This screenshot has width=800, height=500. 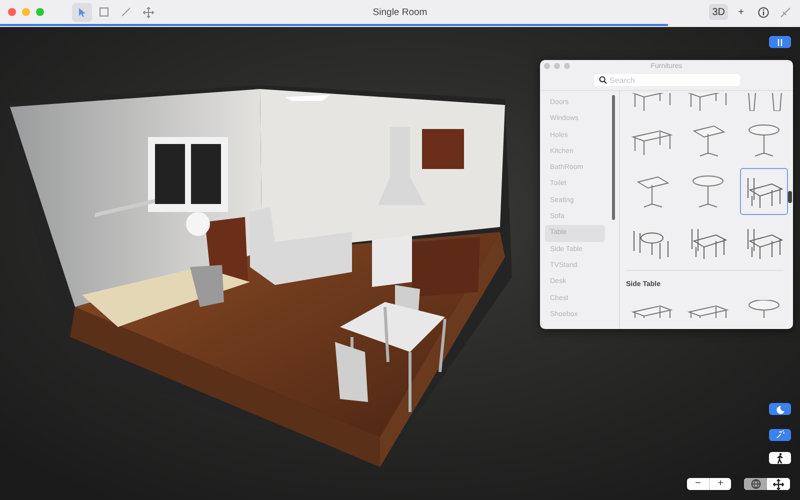 What do you see at coordinates (763, 12) in the screenshot?
I see `info-icon` at bounding box center [763, 12].